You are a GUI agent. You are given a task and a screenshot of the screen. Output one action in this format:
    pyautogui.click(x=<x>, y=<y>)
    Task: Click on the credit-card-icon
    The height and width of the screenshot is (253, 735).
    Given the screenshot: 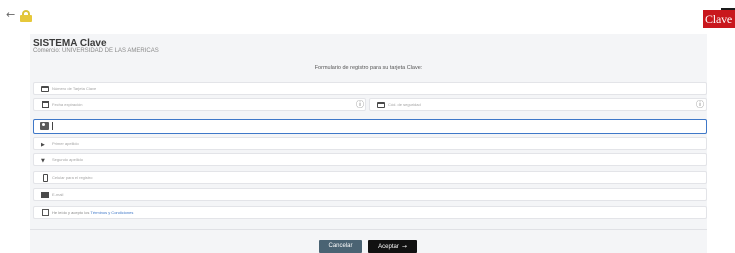 What is the action you would take?
    pyautogui.click(x=45, y=89)
    